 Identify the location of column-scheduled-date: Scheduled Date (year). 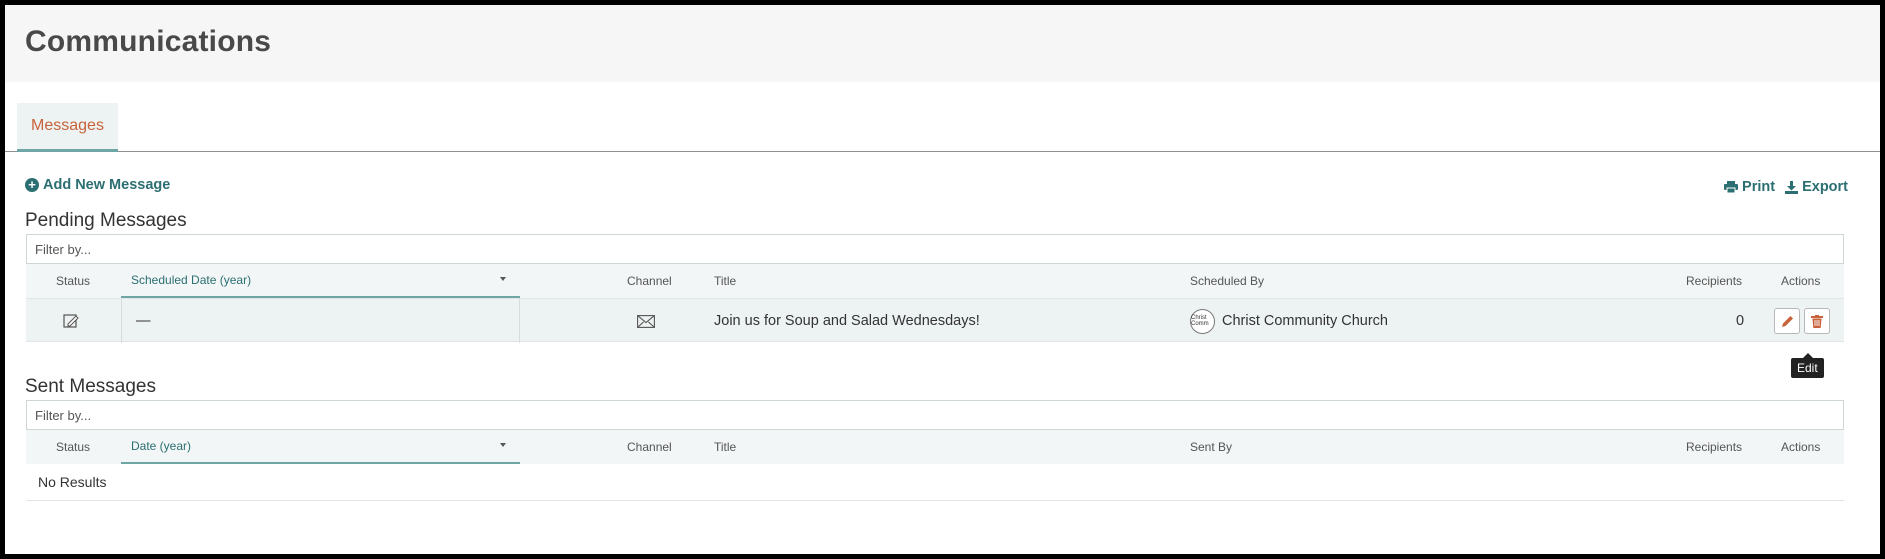
(320, 281).